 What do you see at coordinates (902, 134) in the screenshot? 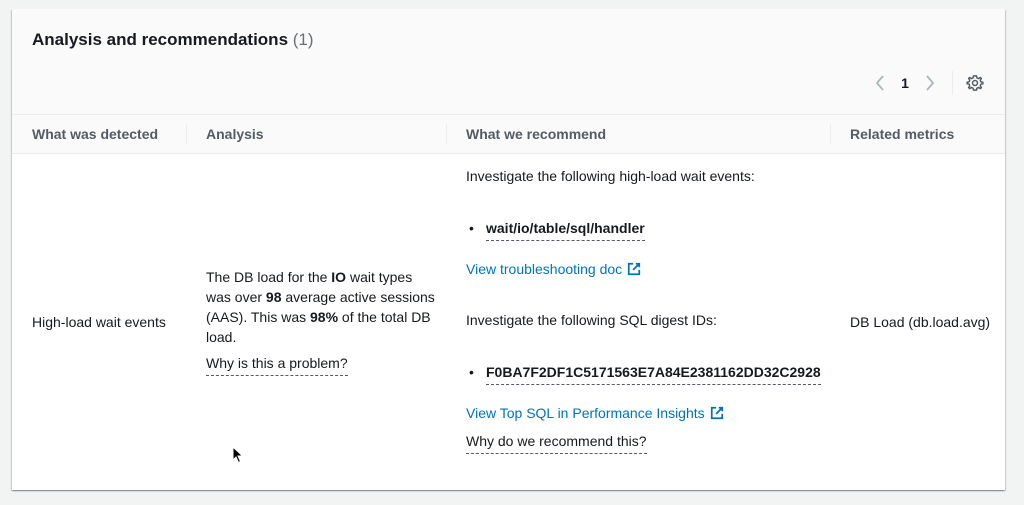
I see `column-header-related-metrics: Related metrics` at bounding box center [902, 134].